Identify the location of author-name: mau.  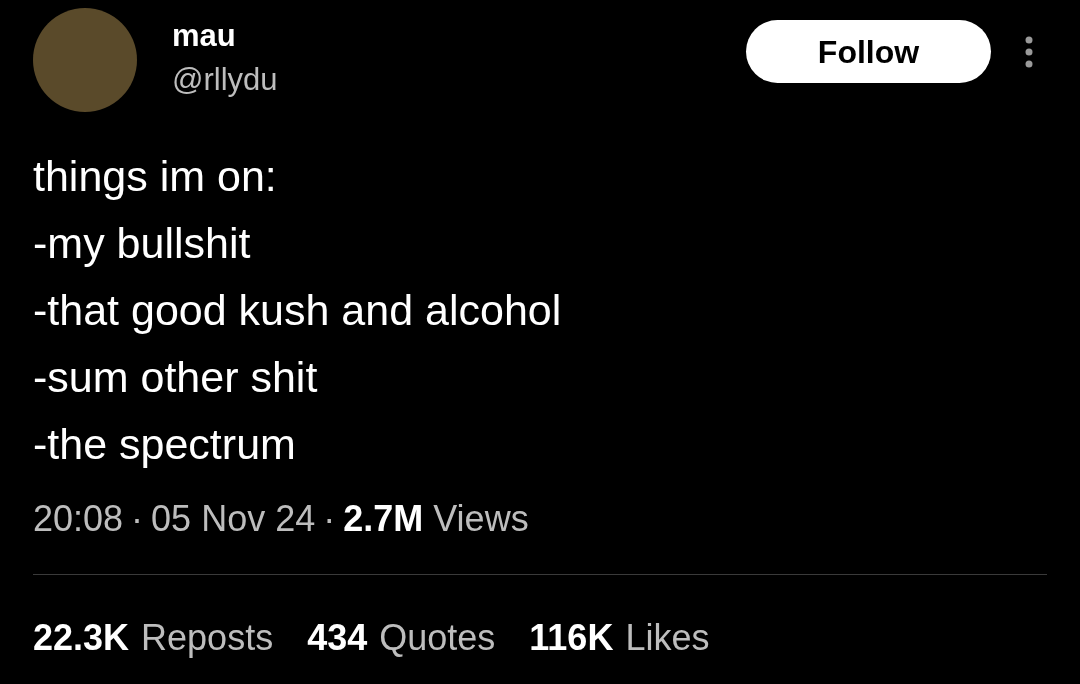
(204, 36).